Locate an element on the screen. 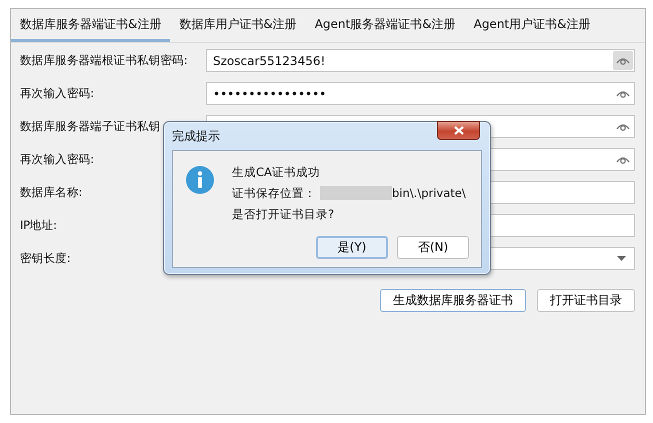  field-label: 数据库服务器端根证书私钥密码: is located at coordinates (104, 60).